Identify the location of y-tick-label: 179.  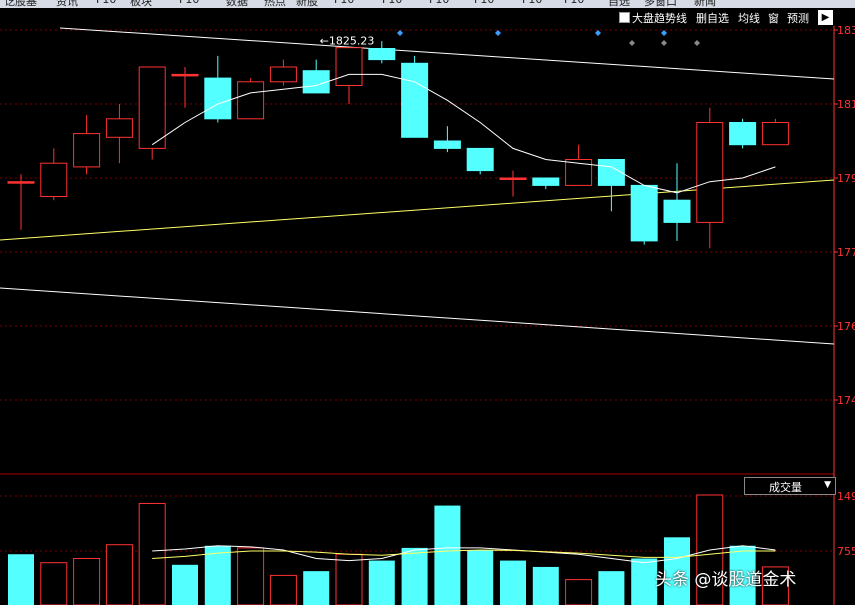
(846, 178).